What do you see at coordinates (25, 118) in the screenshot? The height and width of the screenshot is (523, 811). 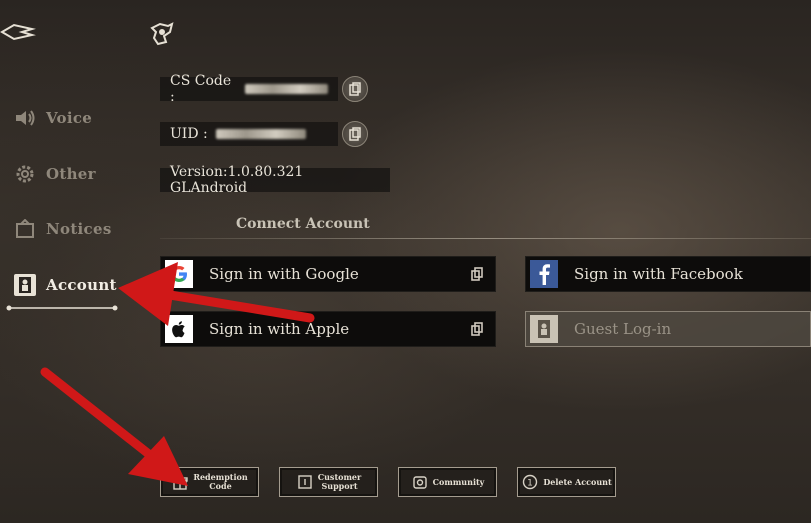 I see `speaker-icon` at bounding box center [25, 118].